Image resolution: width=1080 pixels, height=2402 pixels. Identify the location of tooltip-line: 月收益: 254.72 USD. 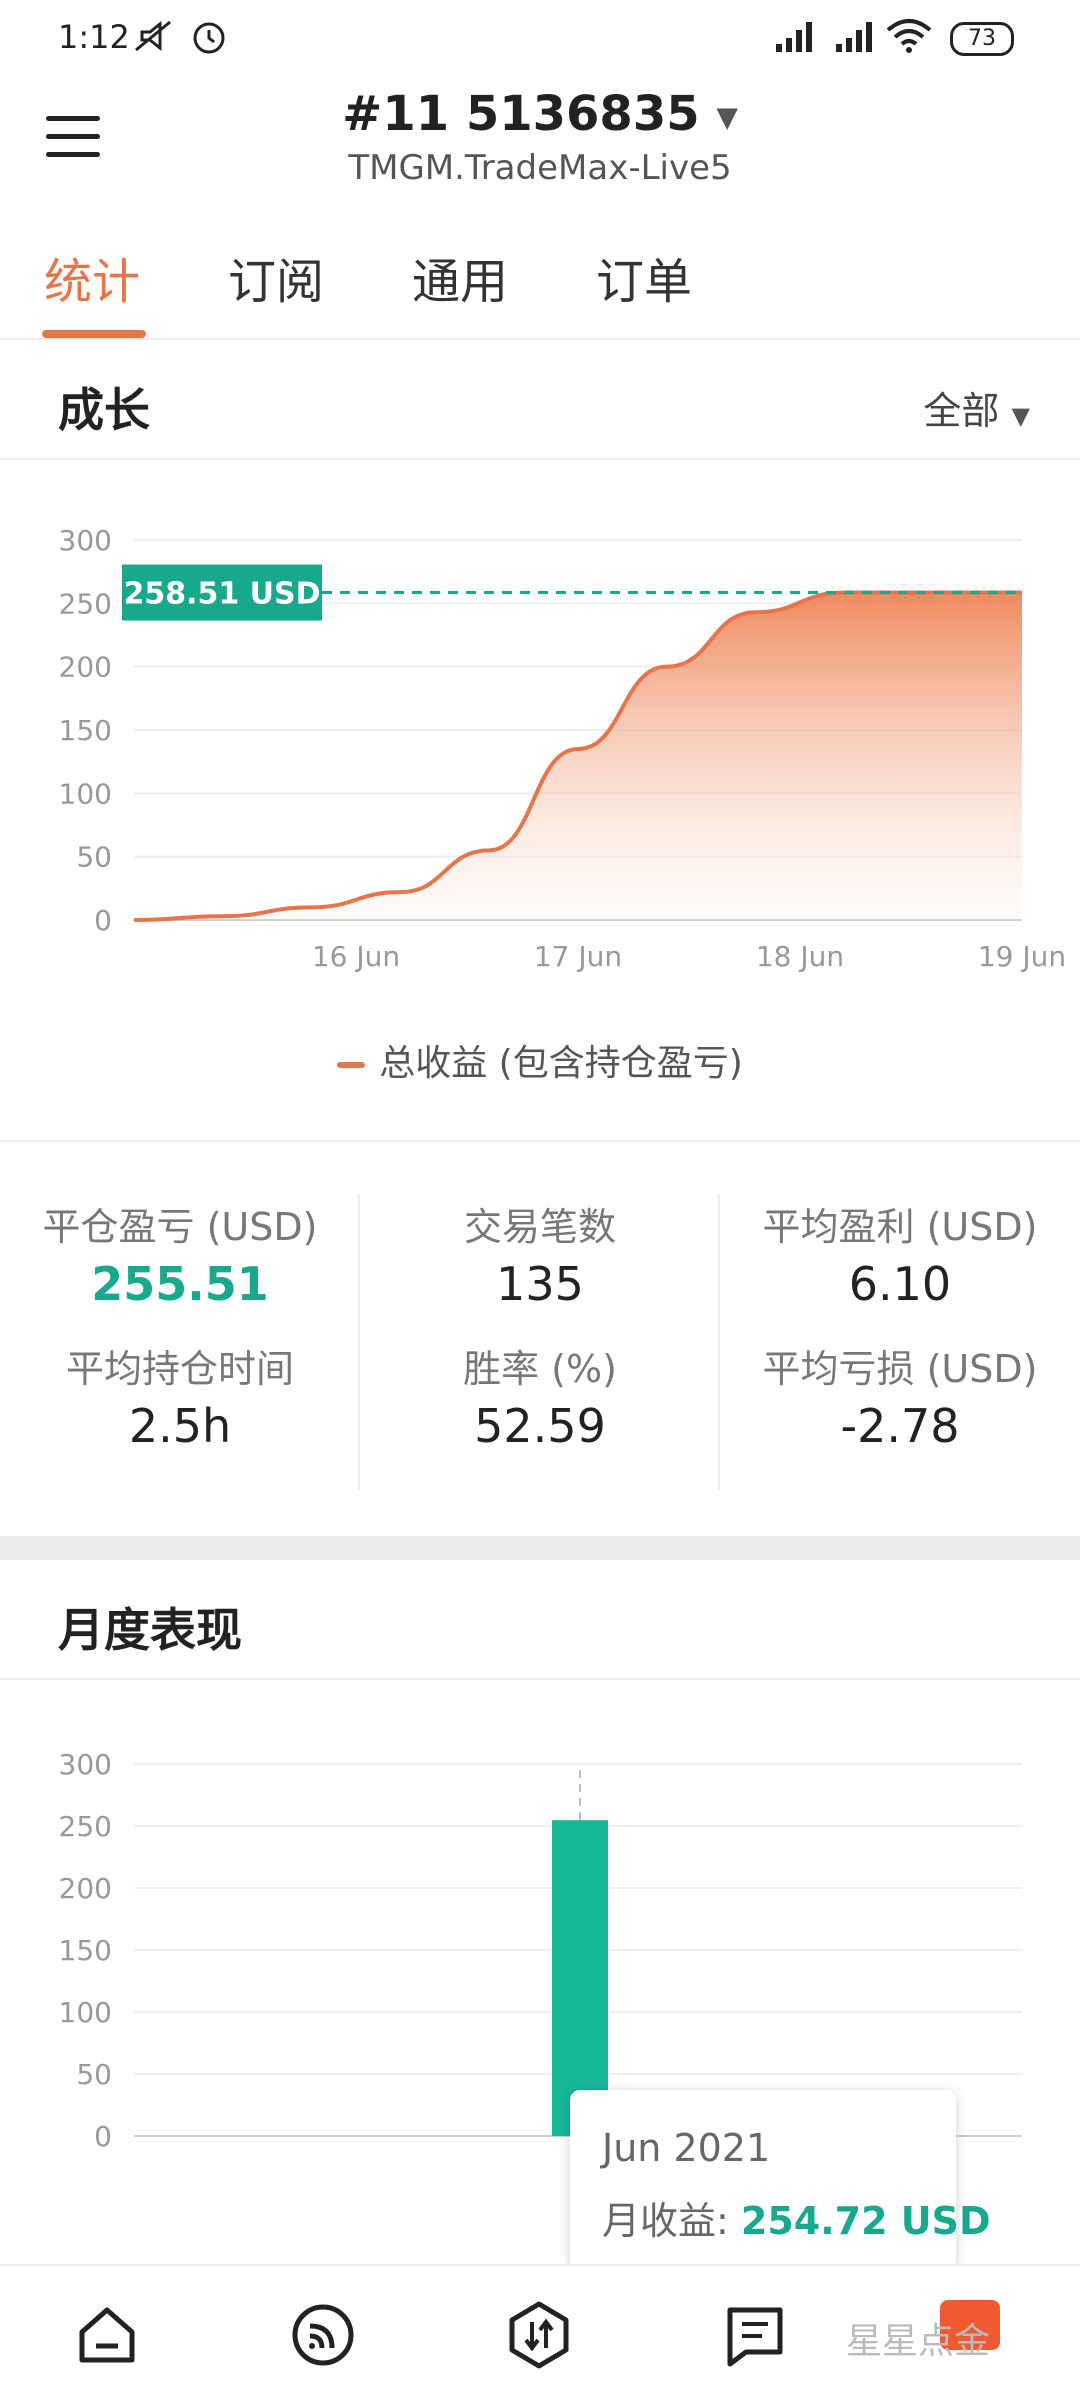
(796, 2217).